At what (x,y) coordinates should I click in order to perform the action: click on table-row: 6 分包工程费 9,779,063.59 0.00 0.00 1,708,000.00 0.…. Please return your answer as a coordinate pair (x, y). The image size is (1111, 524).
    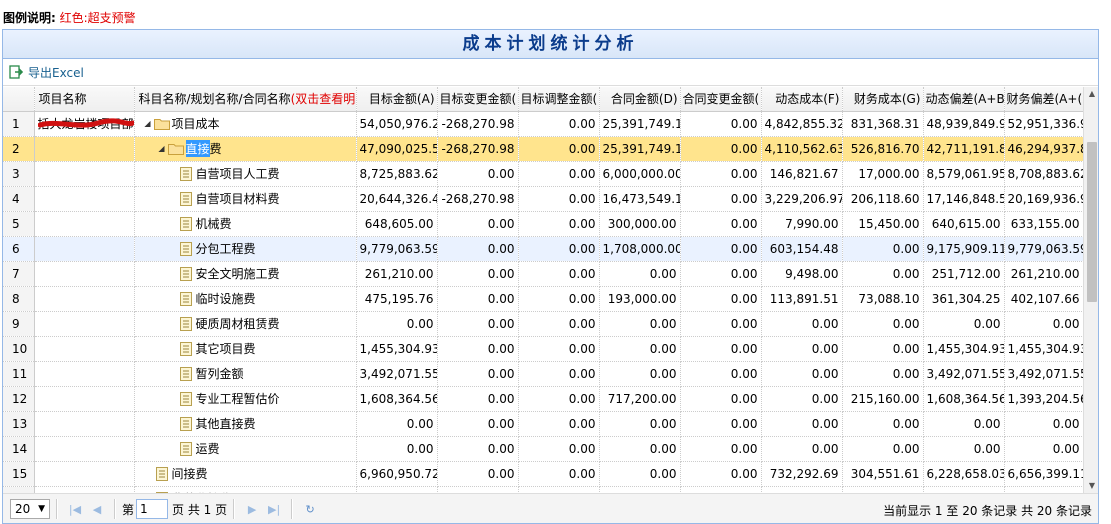
    Looking at the image, I should click on (543, 249).